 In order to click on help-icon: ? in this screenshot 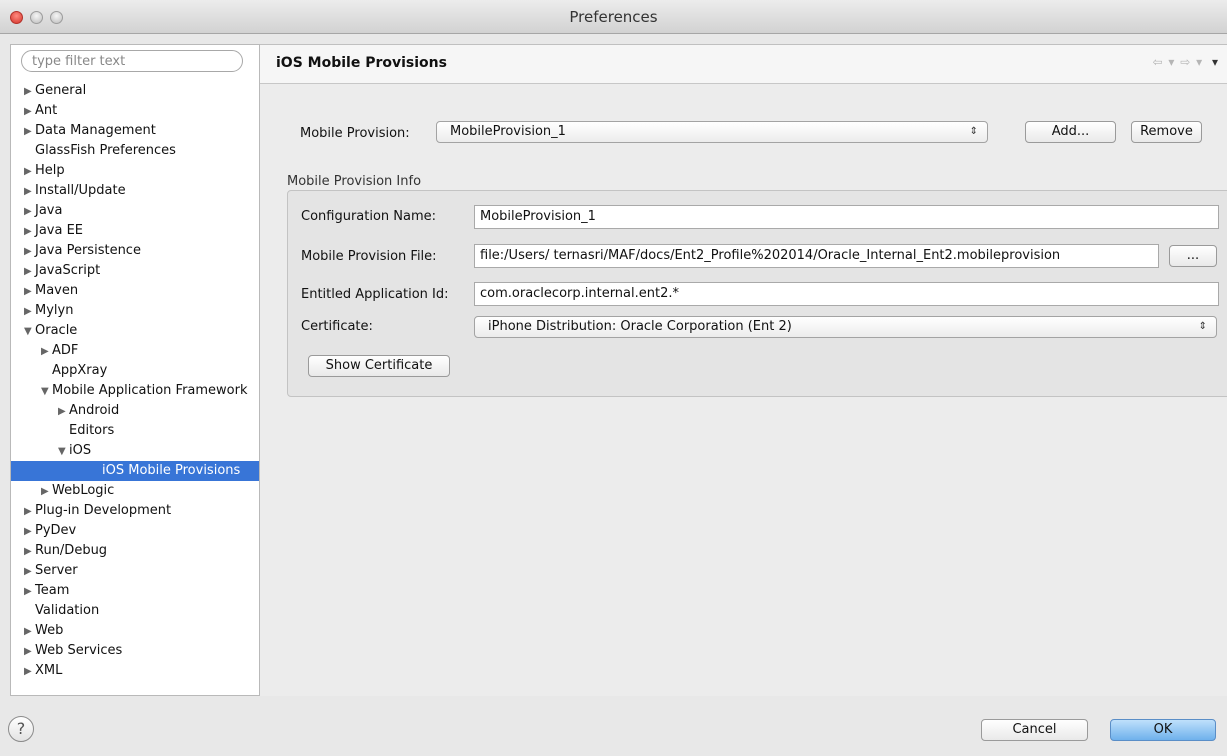, I will do `click(21, 729)`.